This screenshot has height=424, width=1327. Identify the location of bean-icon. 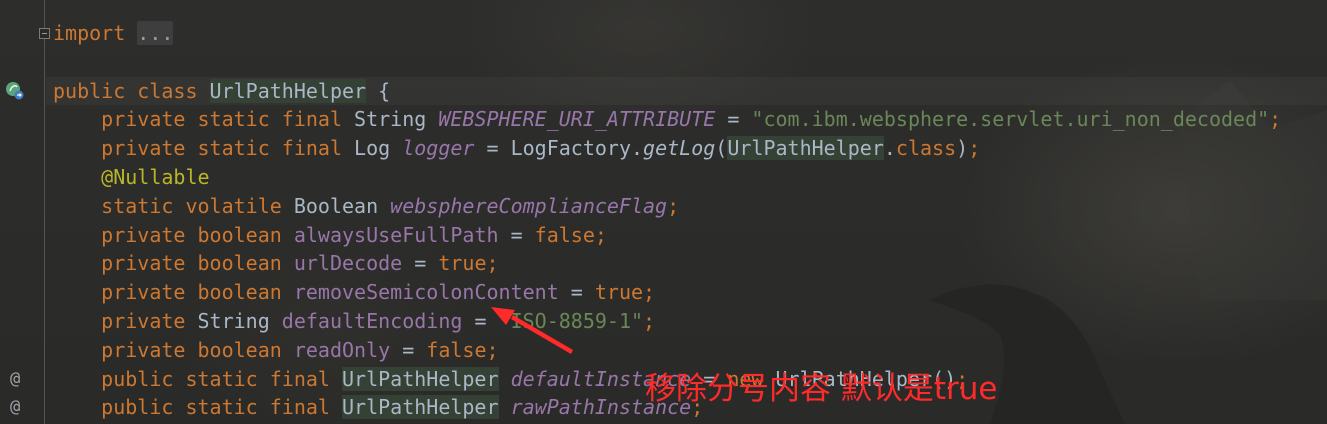
(14, 90).